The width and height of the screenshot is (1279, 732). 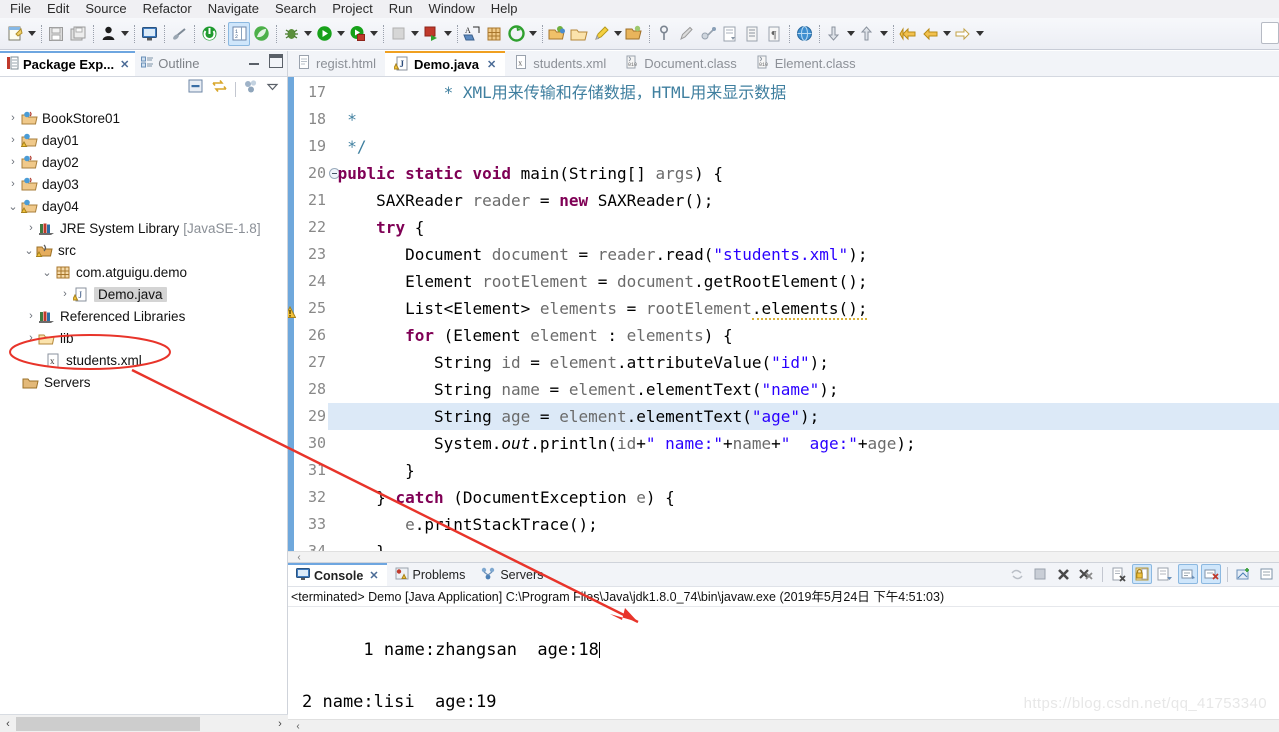 What do you see at coordinates (291, 34) in the screenshot?
I see `debug-icon` at bounding box center [291, 34].